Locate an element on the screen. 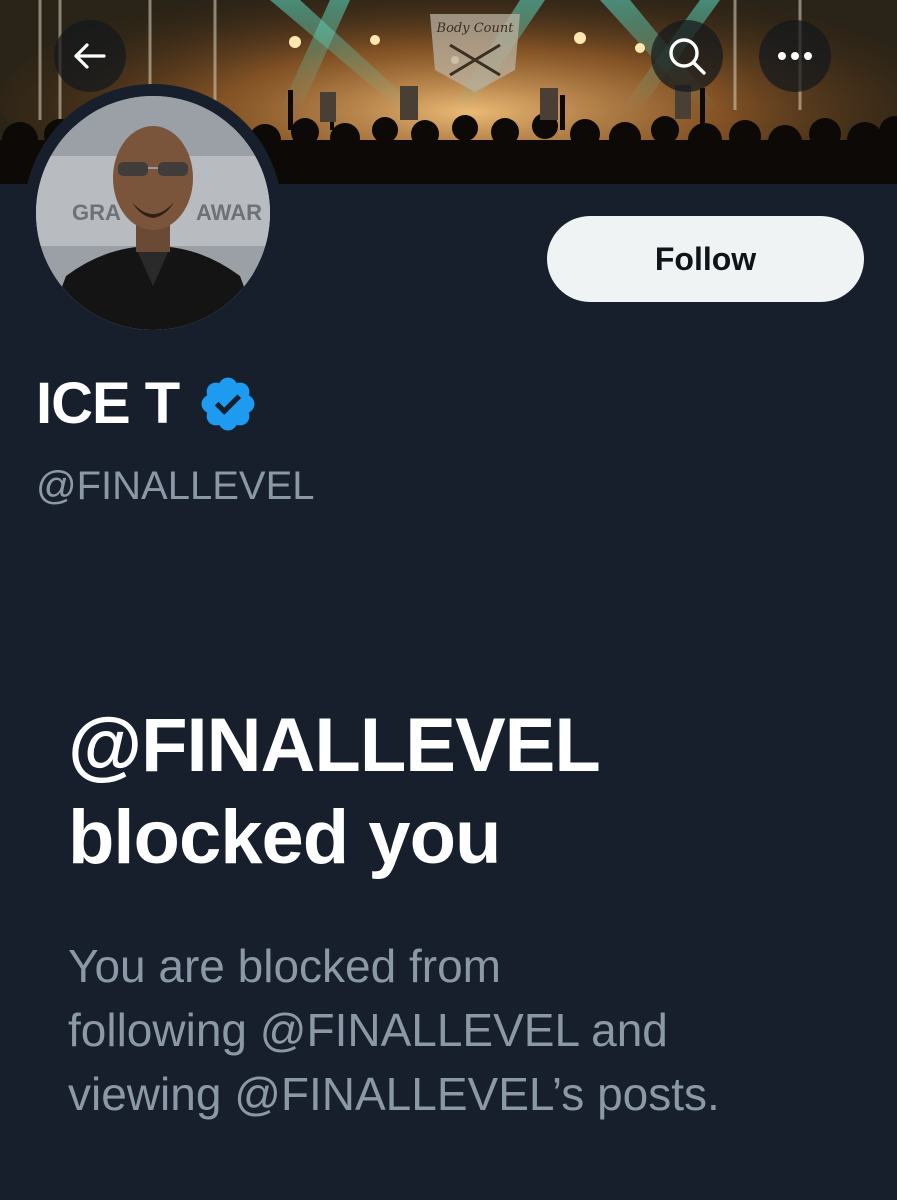 The width and height of the screenshot is (897, 1200). search-button is located at coordinates (687, 56).